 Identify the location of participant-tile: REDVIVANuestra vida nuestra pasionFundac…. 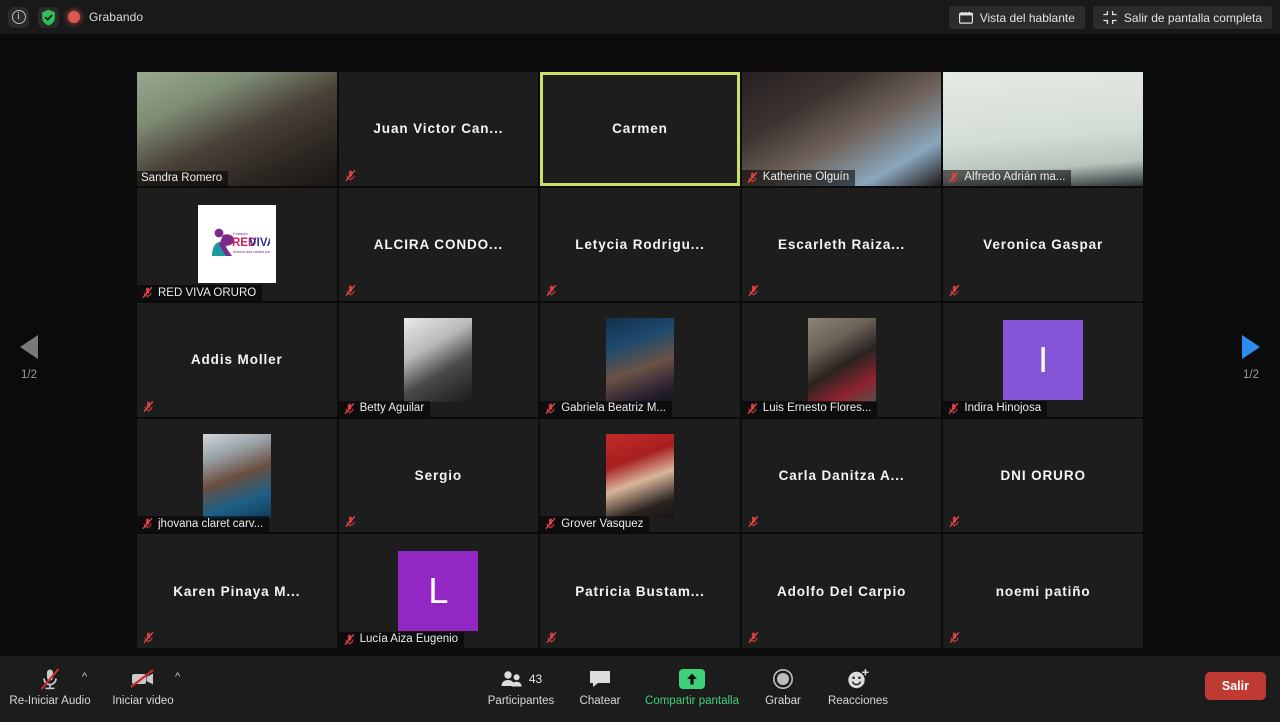
(237, 244).